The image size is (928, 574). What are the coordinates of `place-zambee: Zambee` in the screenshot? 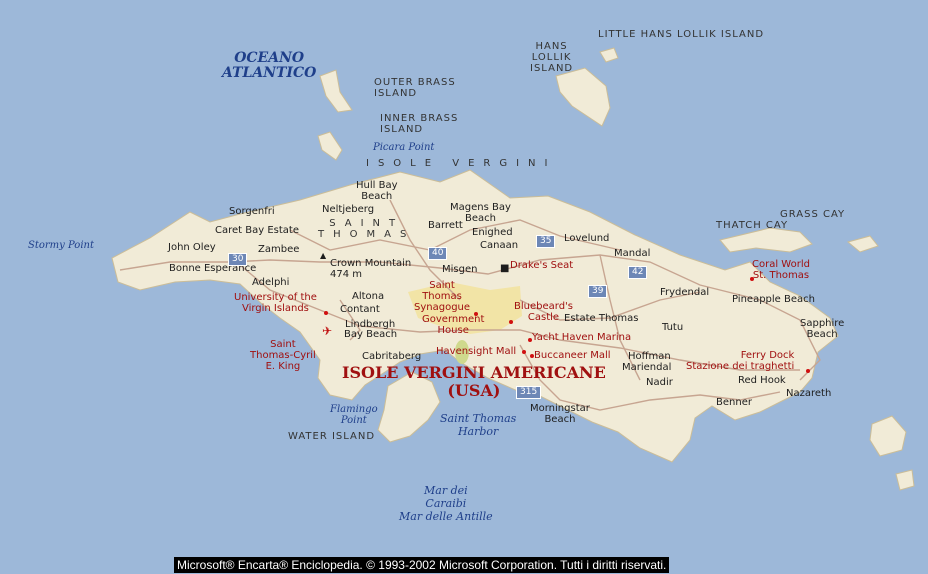 It's located at (279, 249).